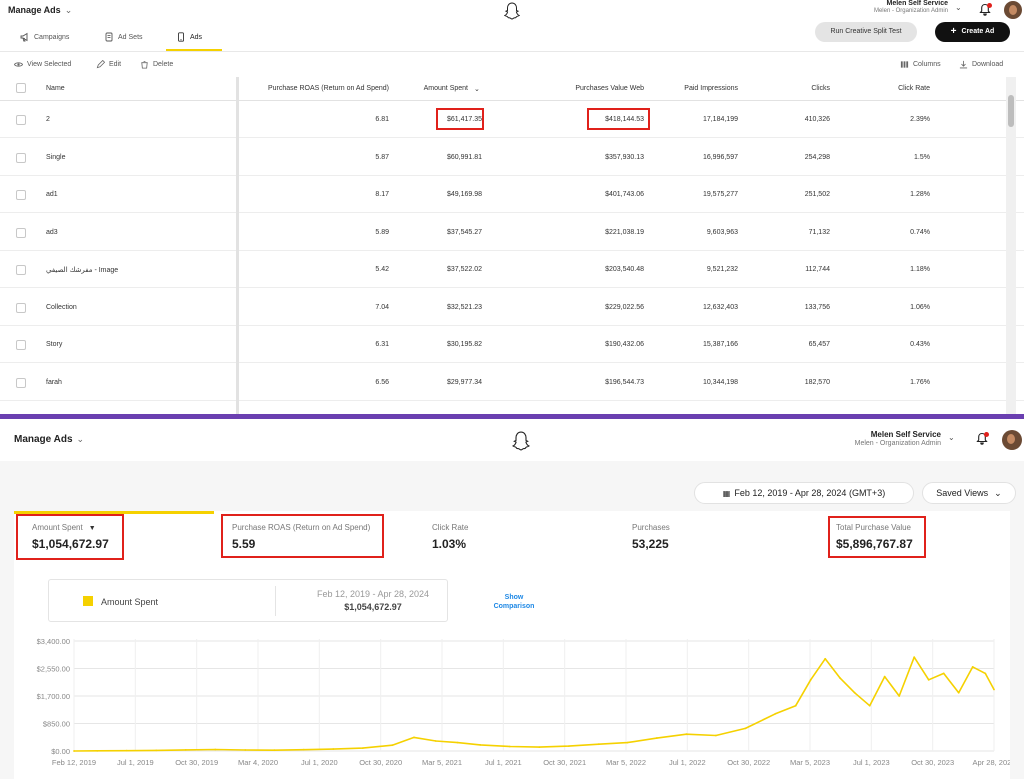 This screenshot has height=779, width=1024. I want to click on run-creative-split-test-button: Run Creative Split Test, so click(866, 32).